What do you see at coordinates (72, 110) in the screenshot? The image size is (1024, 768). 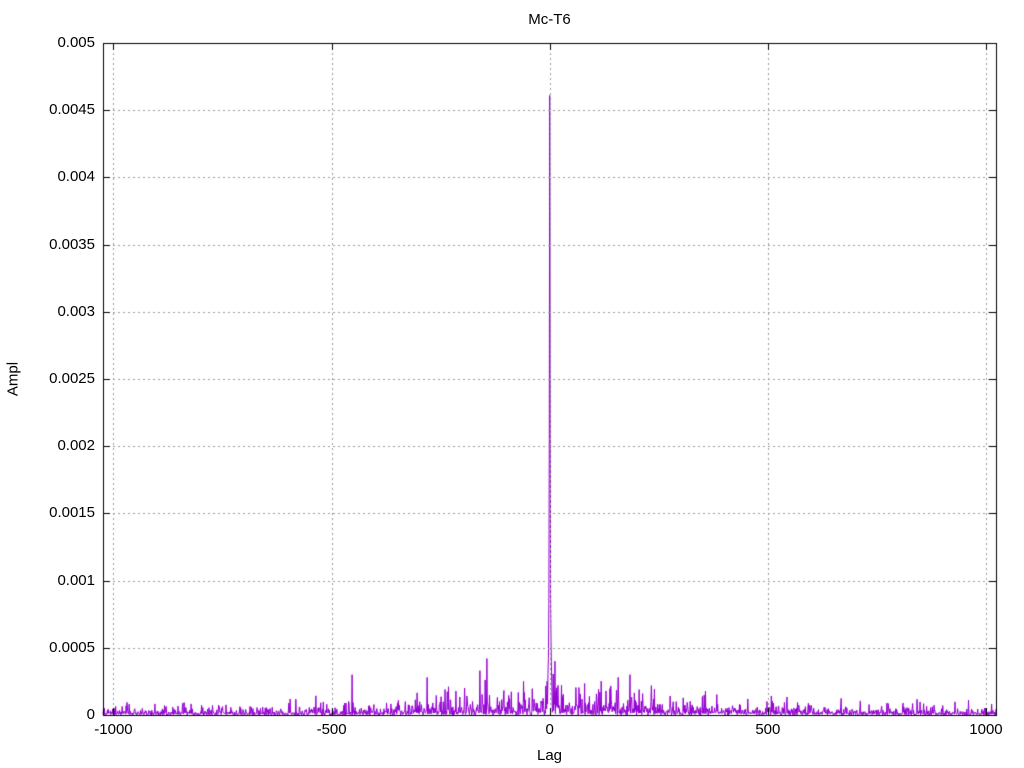 I see `y-tick-label: 0.0045` at bounding box center [72, 110].